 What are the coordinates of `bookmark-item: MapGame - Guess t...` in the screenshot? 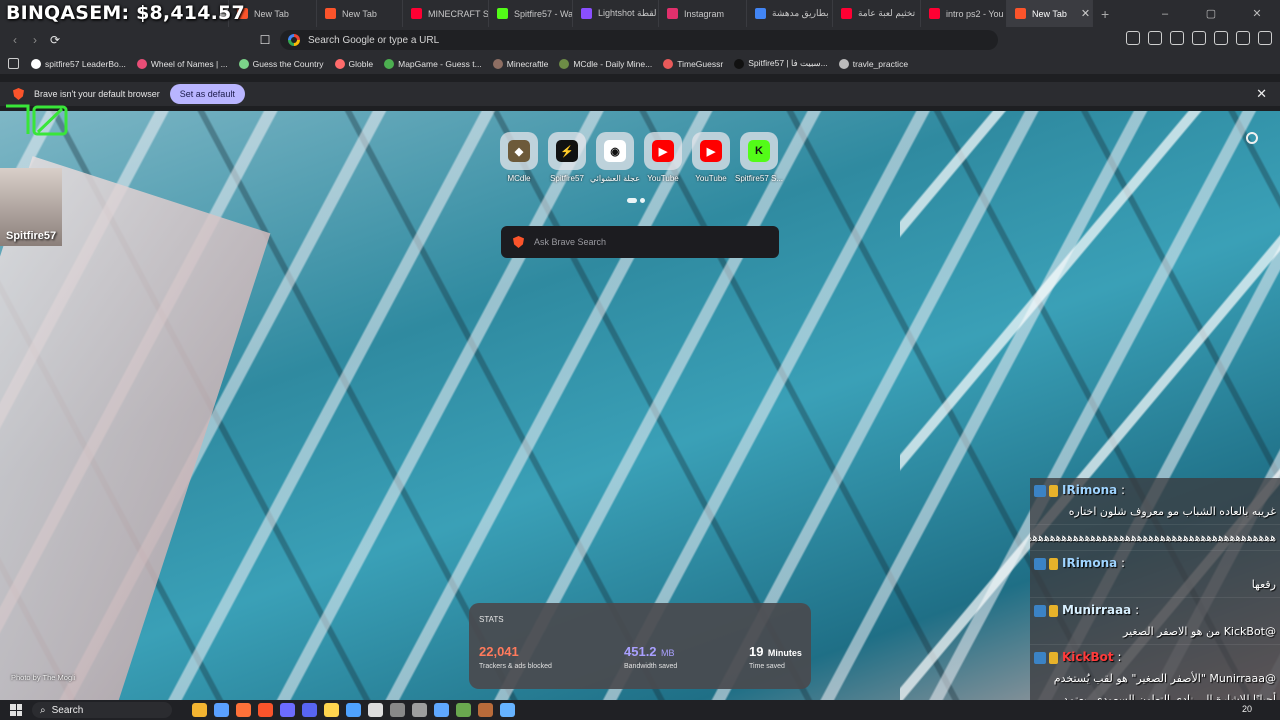 It's located at (433, 63).